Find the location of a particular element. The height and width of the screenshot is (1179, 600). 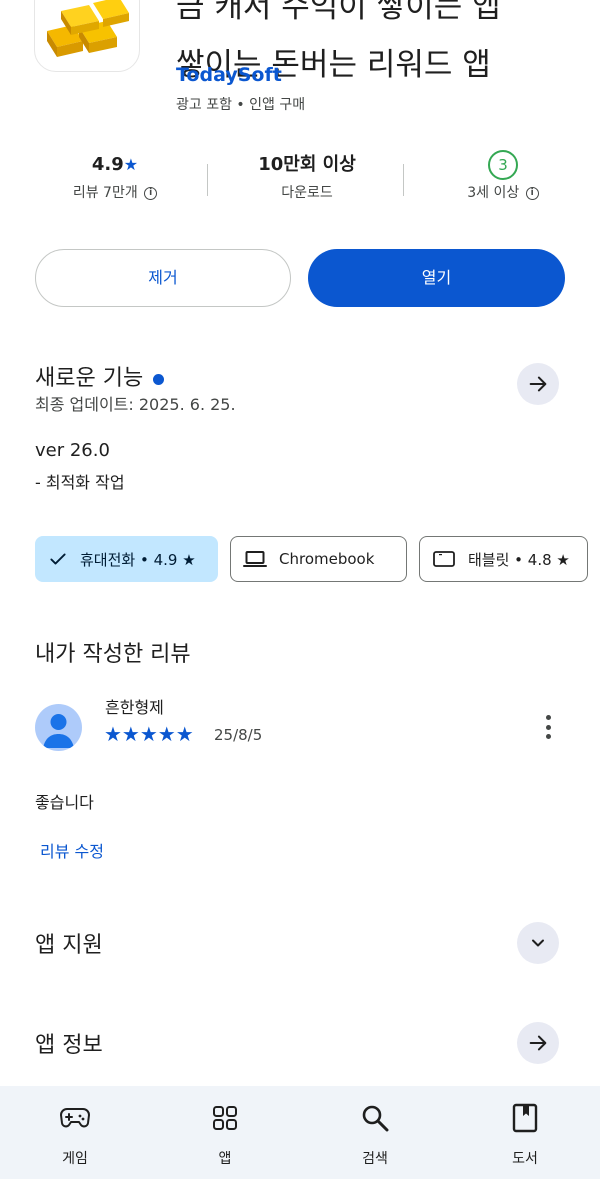

whats-new-title: 새로운 기능 is located at coordinates (100, 376).